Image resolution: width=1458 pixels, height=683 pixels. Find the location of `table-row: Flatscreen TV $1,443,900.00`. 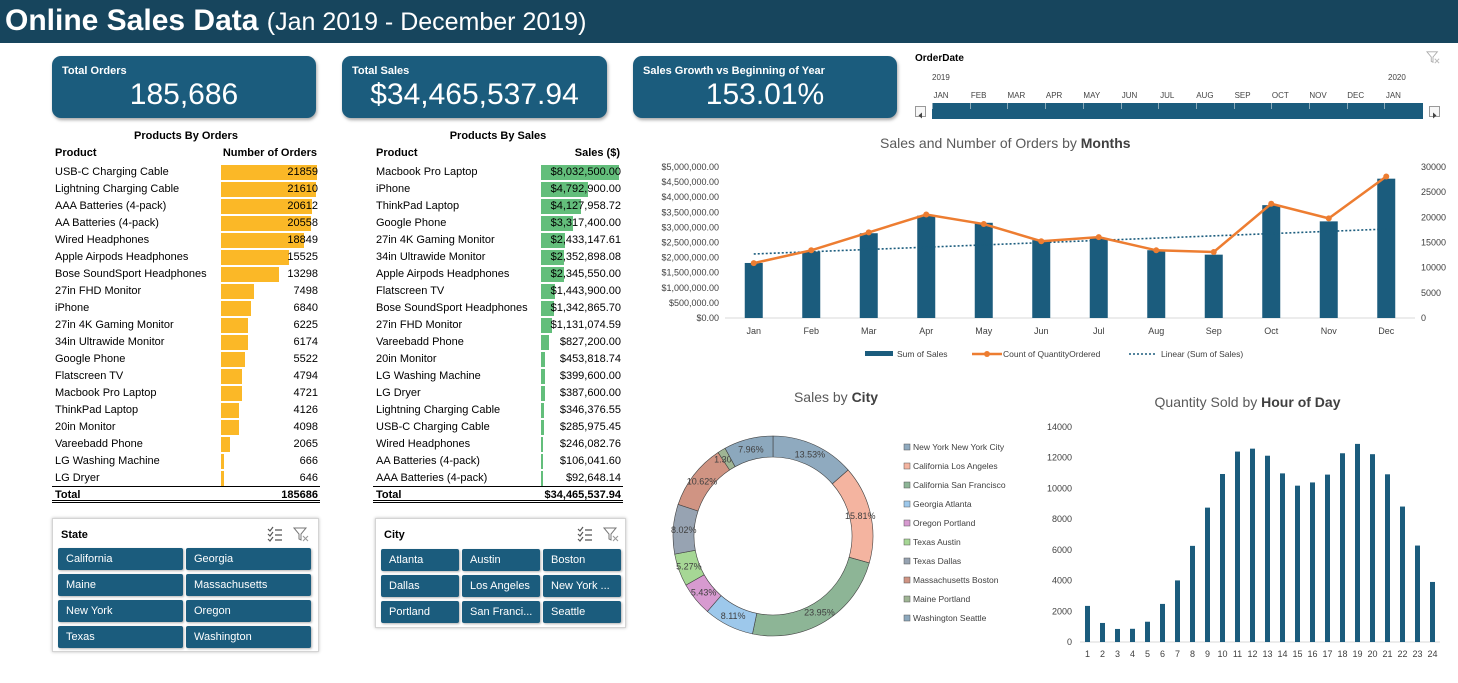

table-row: Flatscreen TV $1,443,900.00 is located at coordinates (498, 291).